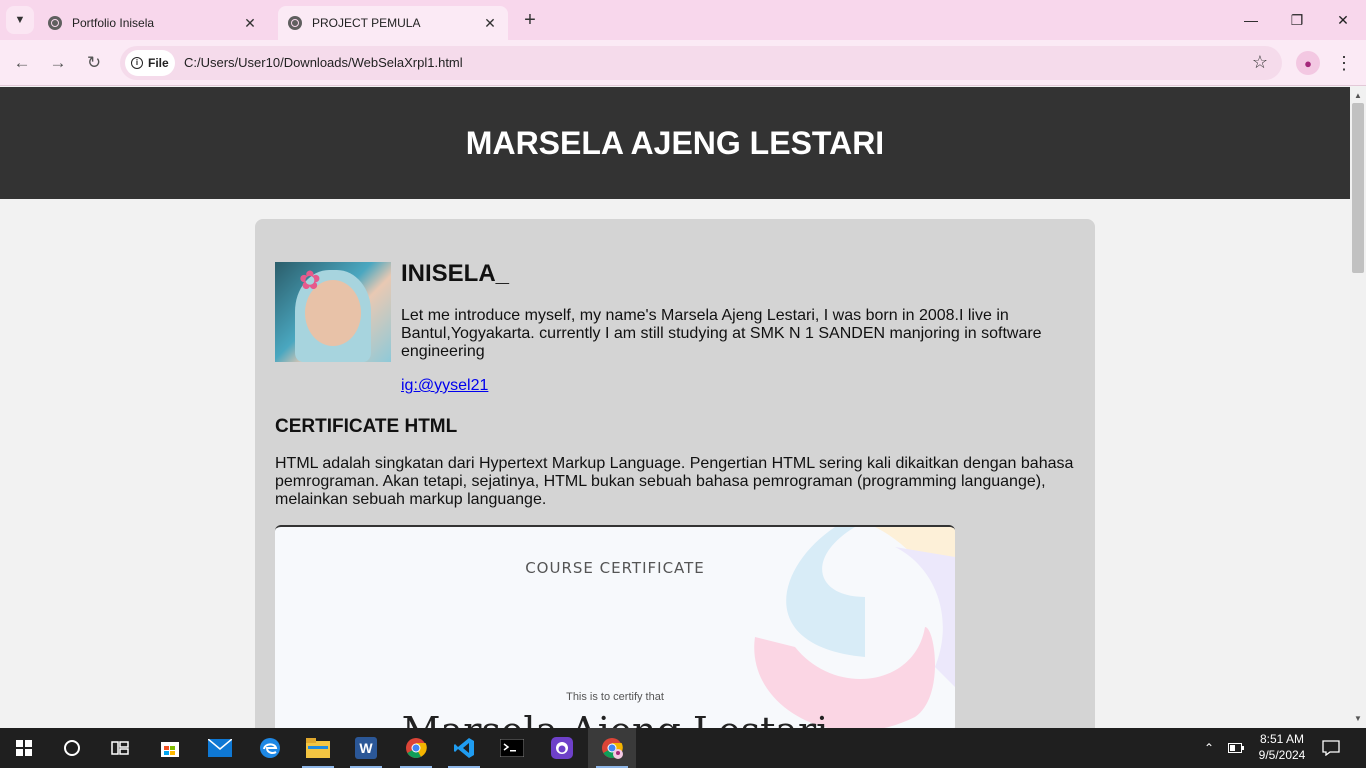  I want to click on github-desktop-button, so click(562, 748).